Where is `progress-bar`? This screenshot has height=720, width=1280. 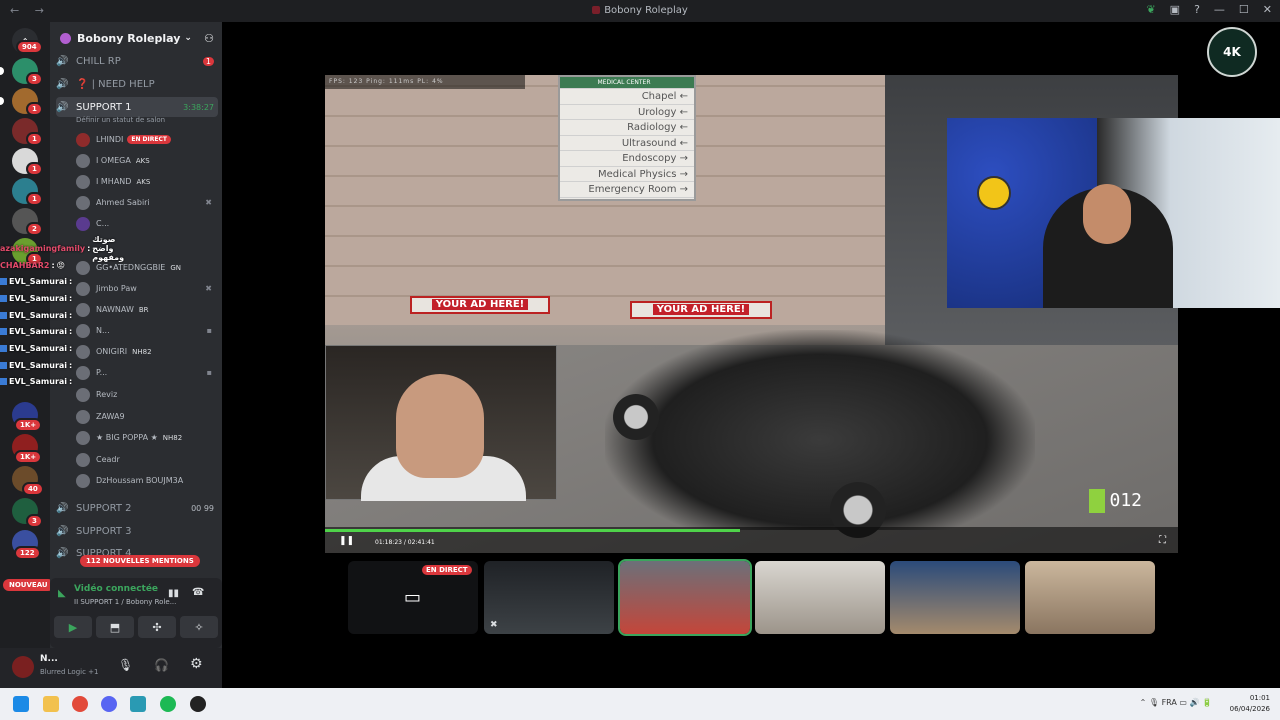 progress-bar is located at coordinates (533, 530).